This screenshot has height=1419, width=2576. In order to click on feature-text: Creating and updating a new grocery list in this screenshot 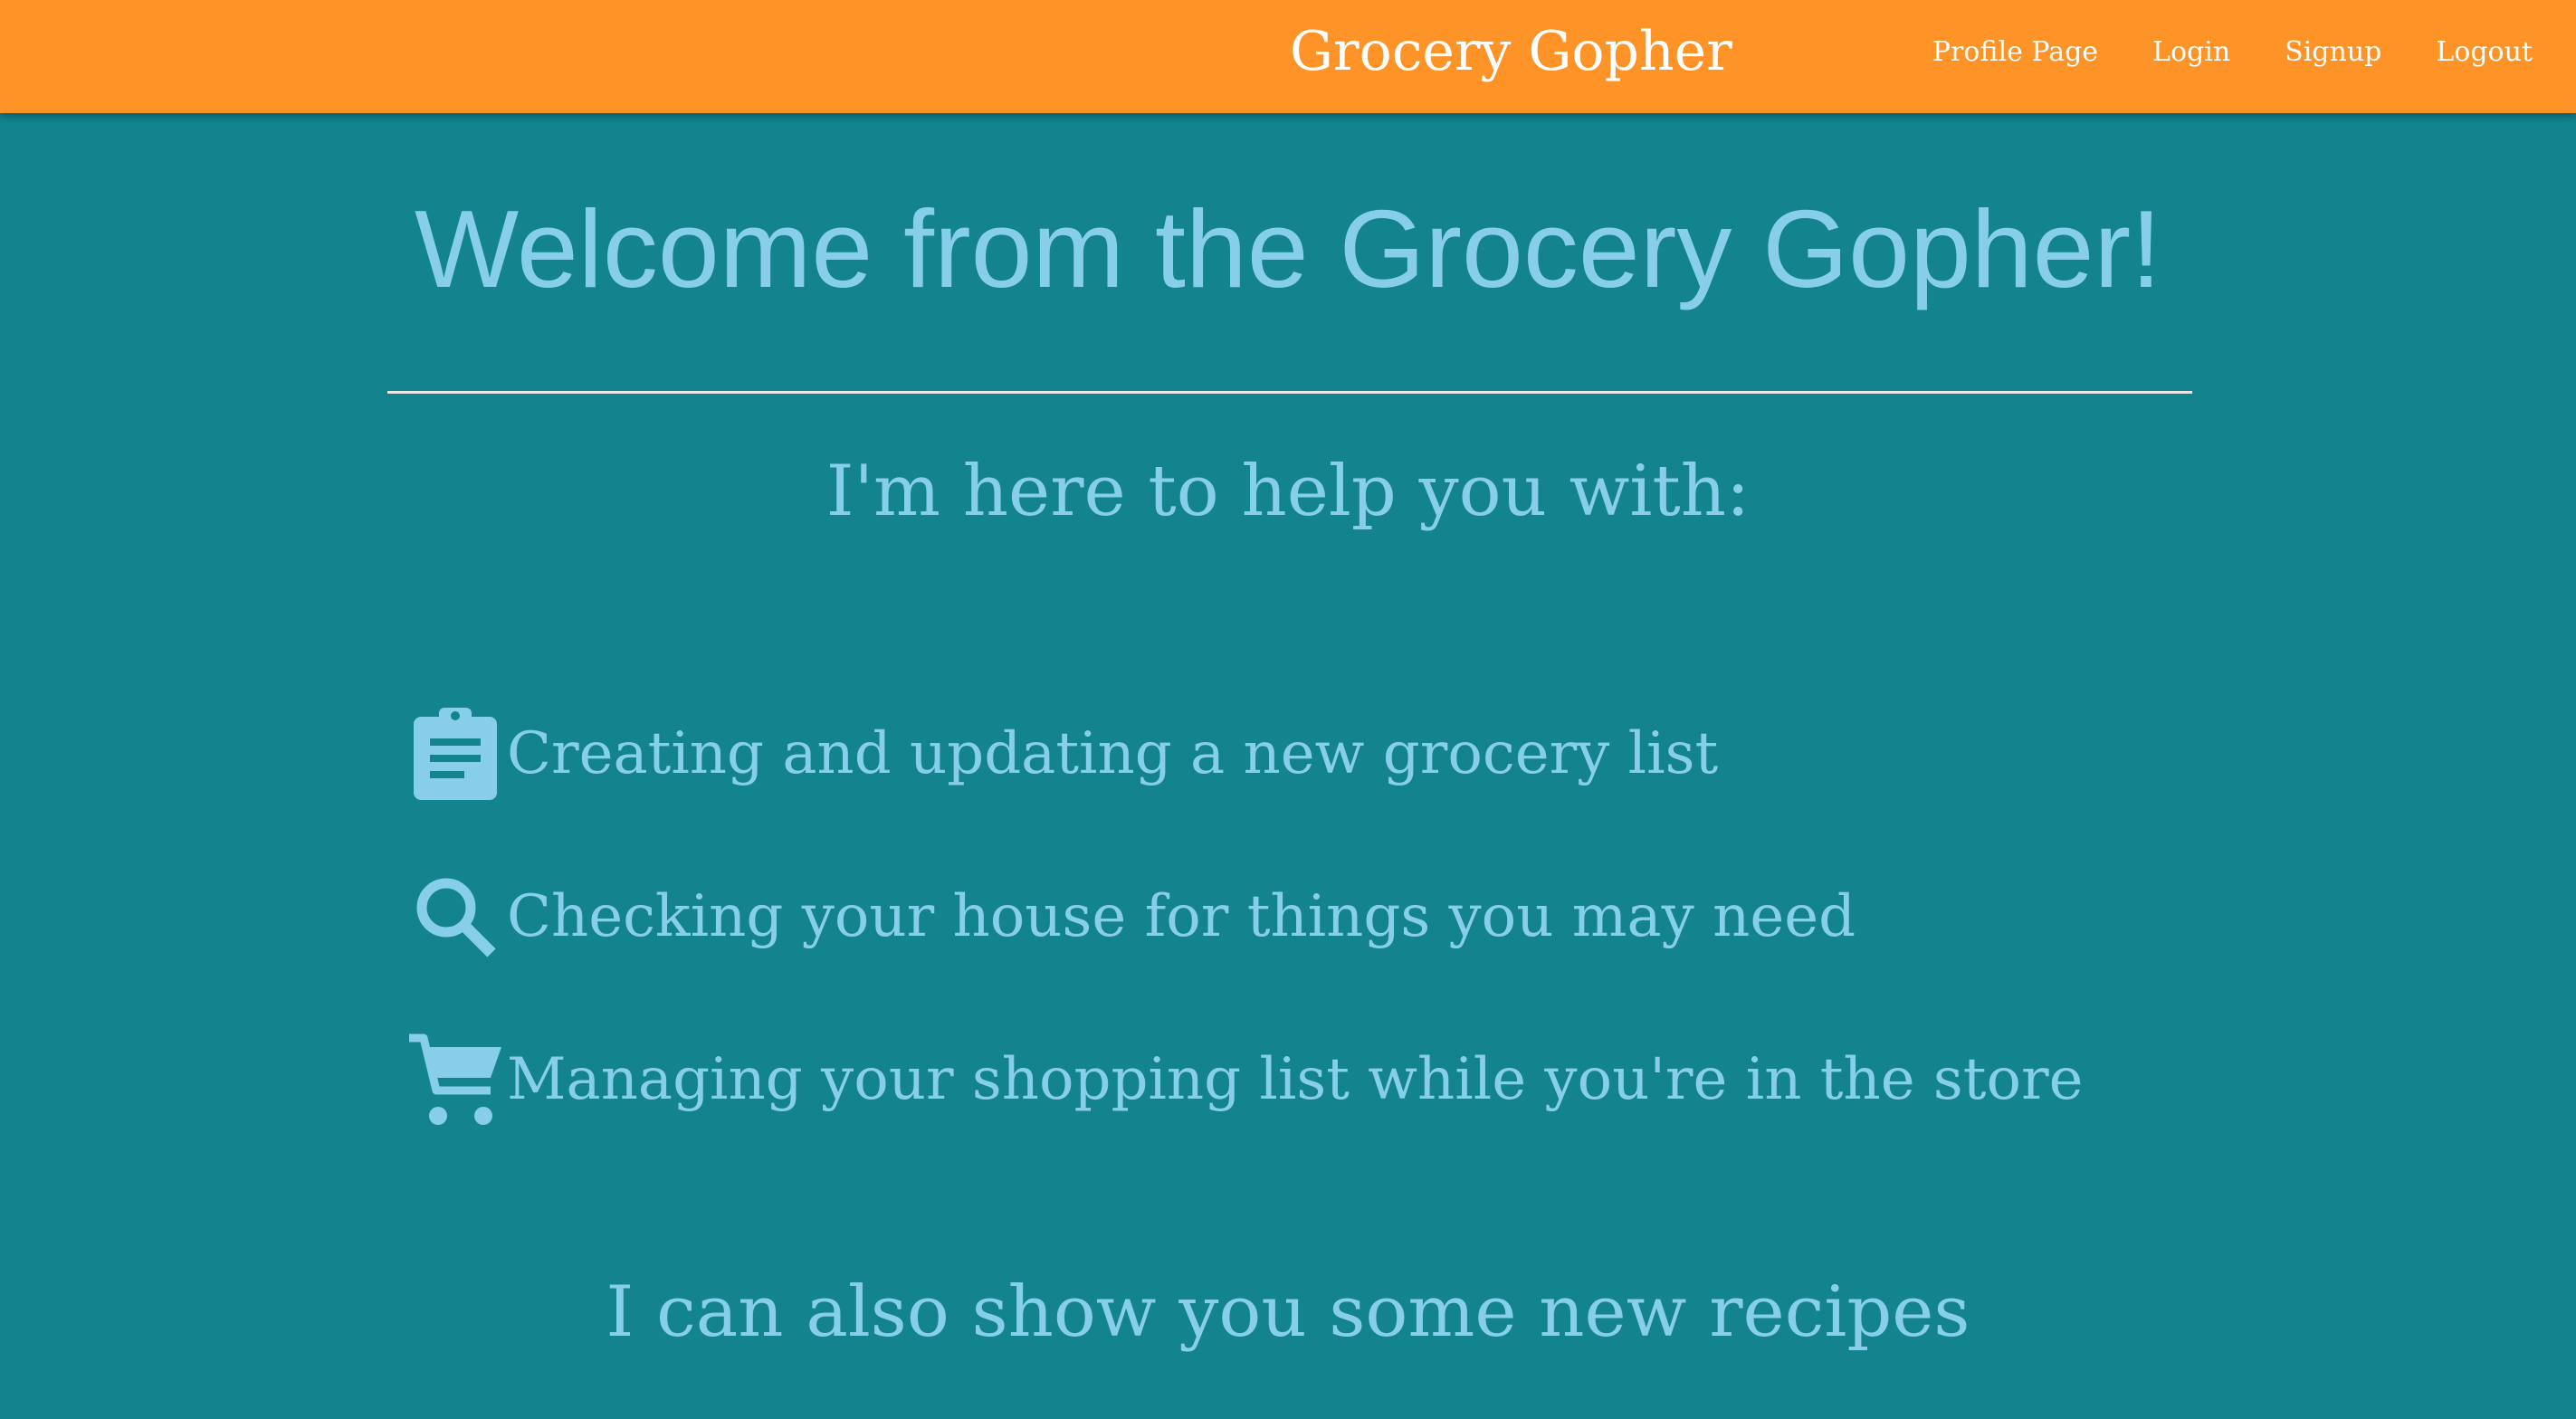, I will do `click(1113, 753)`.